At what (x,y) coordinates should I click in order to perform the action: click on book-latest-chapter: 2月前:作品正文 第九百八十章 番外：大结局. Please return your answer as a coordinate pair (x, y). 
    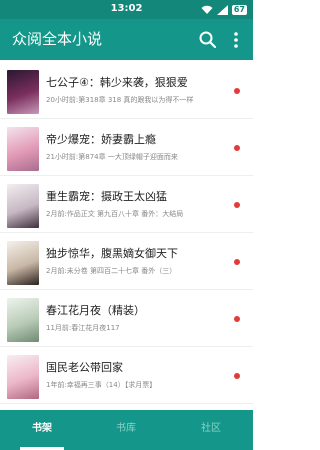
    Looking at the image, I should click on (115, 214).